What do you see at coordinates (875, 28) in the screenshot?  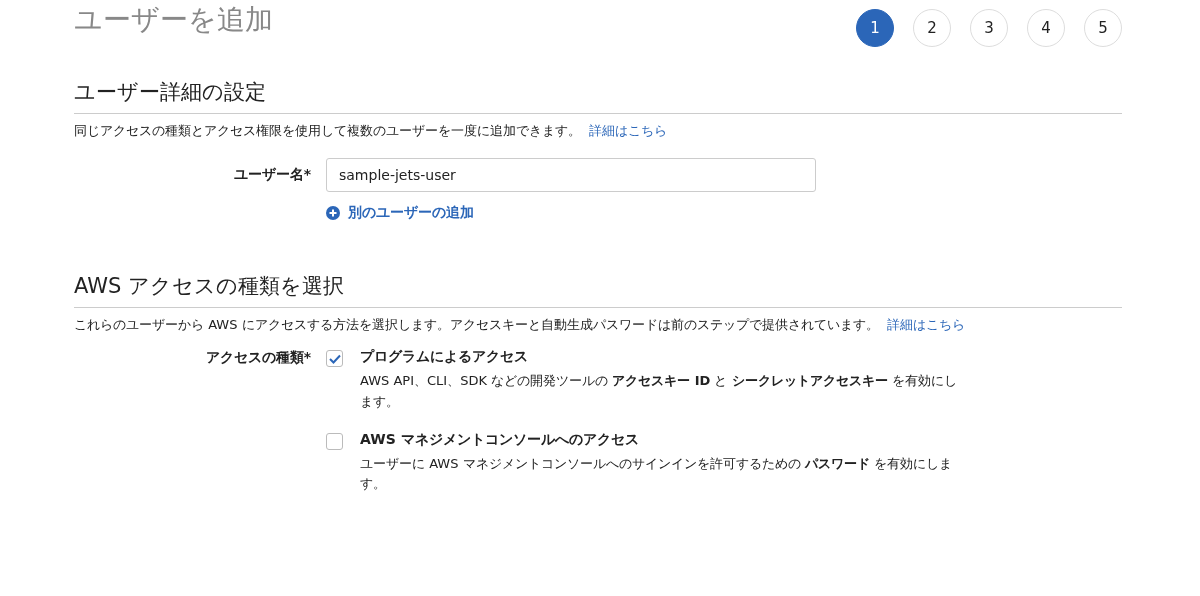 I see `step-indicator: 1` at bounding box center [875, 28].